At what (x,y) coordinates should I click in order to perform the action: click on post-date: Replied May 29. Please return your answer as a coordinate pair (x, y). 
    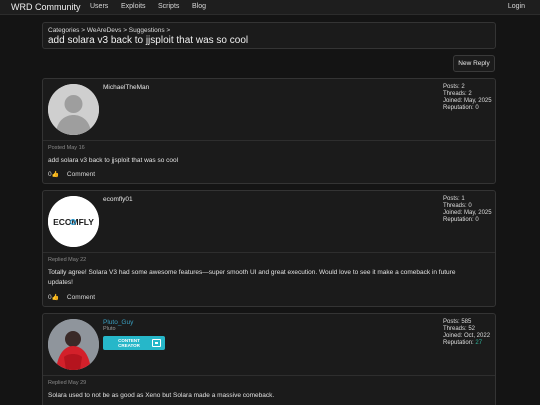
    Looking at the image, I should click on (67, 383).